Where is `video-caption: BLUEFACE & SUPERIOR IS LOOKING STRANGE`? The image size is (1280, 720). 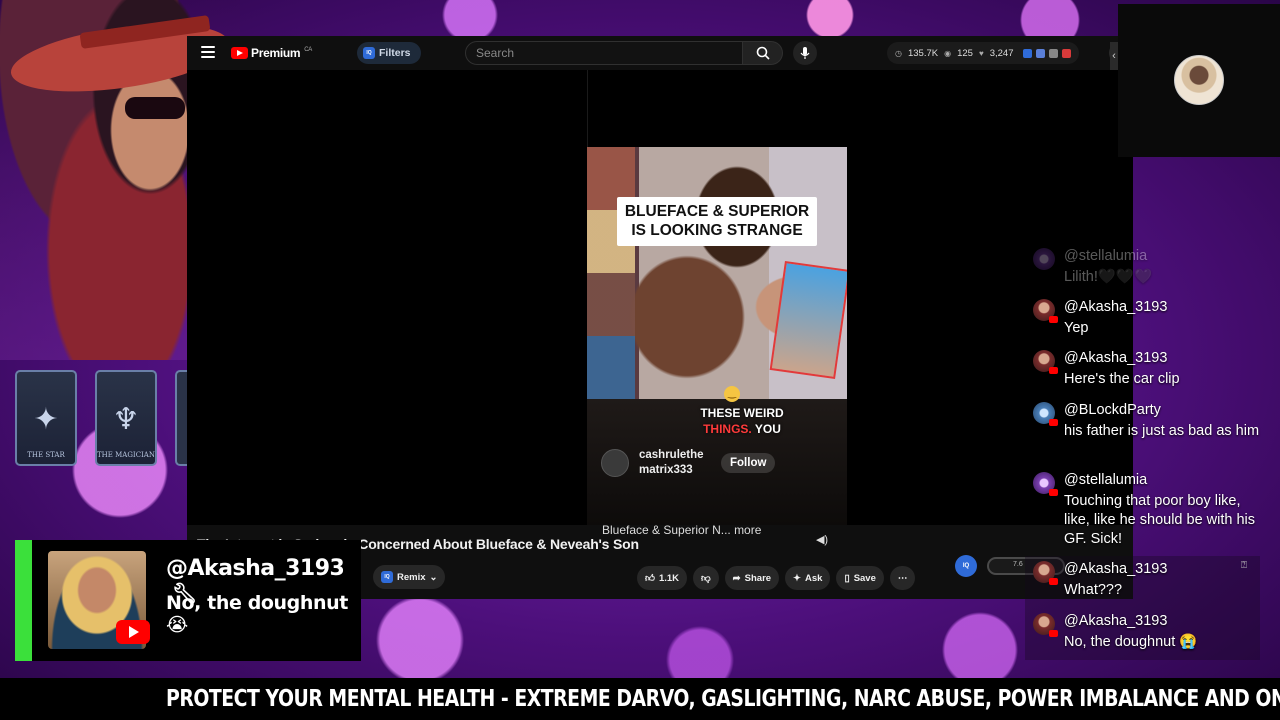
video-caption: BLUEFACE & SUPERIOR IS LOOKING STRANGE is located at coordinates (717, 221).